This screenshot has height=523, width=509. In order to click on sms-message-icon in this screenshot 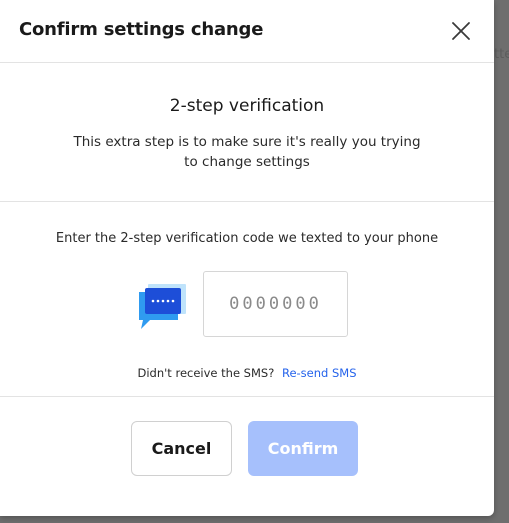, I will do `click(162, 306)`.